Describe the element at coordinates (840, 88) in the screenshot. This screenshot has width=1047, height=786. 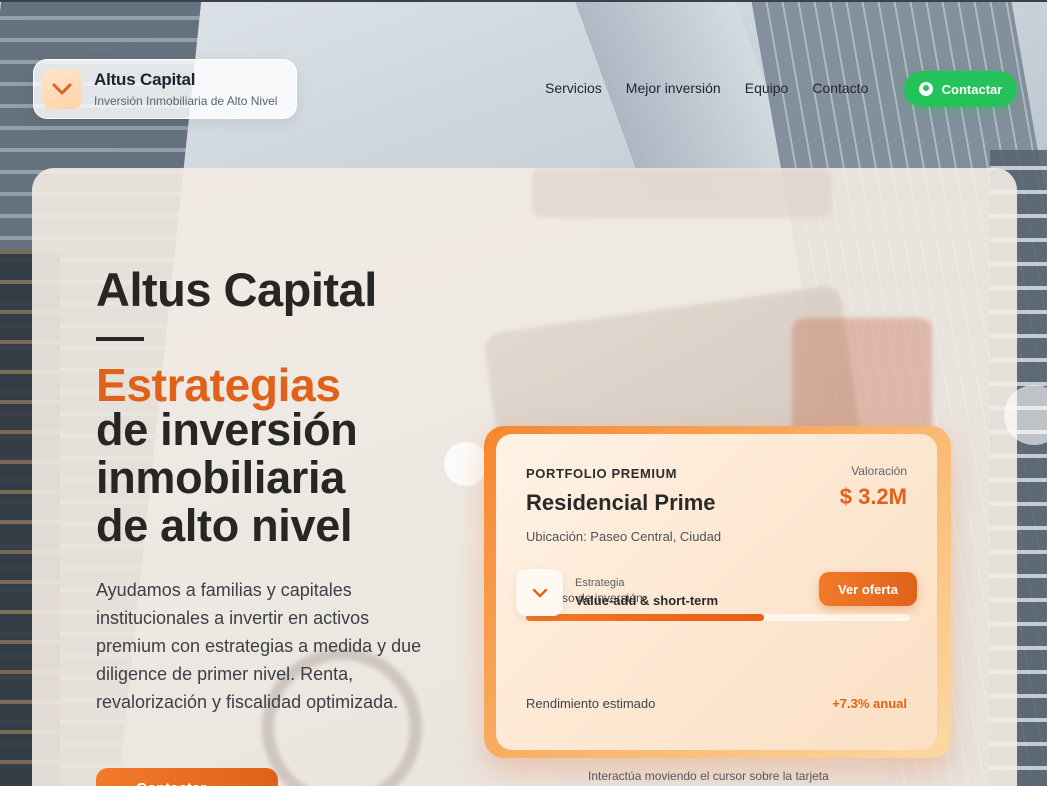
I see `nav-contacto: Contacto` at that location.